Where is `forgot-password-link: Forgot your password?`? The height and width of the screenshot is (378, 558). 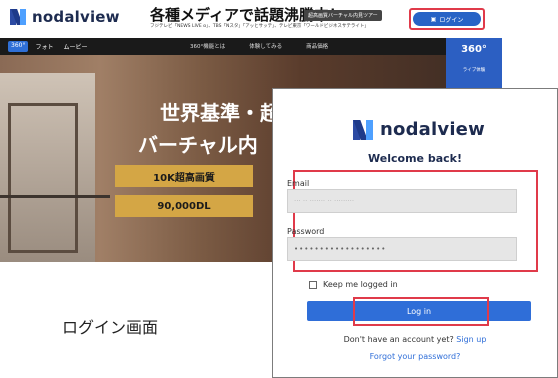 forgot-password-link: Forgot your password? is located at coordinates (415, 356).